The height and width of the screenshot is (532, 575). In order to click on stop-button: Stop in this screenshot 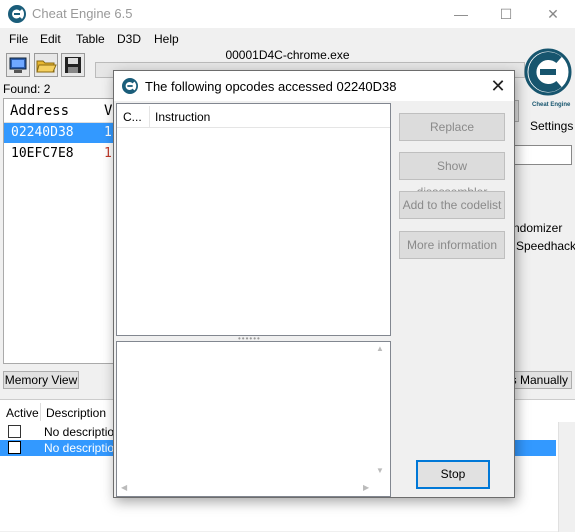, I will do `click(453, 474)`.